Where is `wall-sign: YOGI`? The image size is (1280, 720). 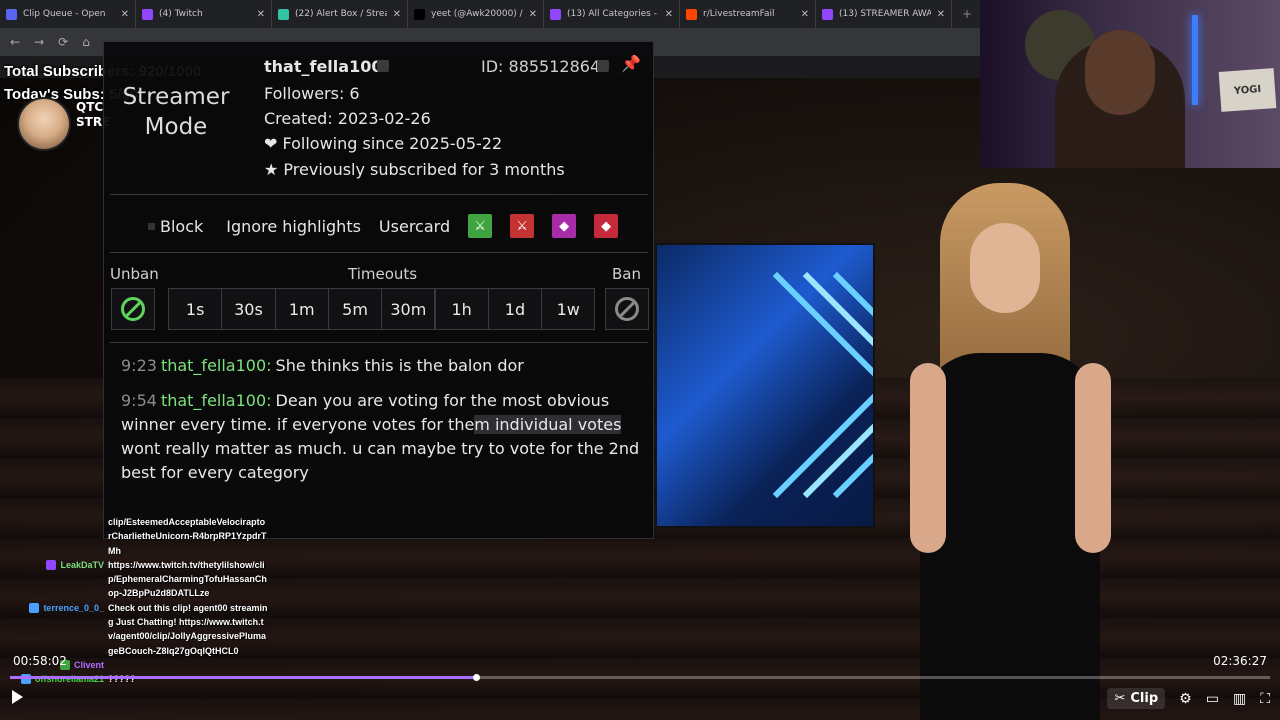
wall-sign: YOGI is located at coordinates (1247, 90).